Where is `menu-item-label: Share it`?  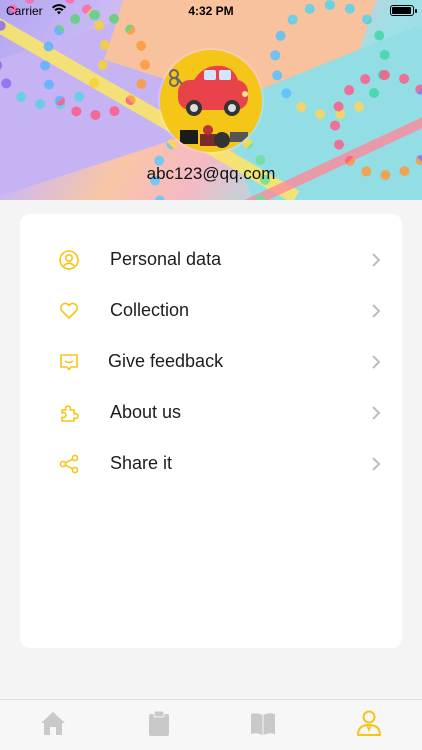
menu-item-label: Share it is located at coordinates (141, 463).